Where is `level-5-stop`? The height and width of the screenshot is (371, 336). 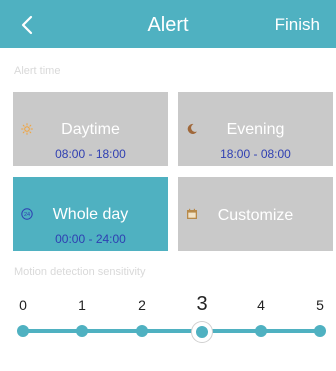 level-5-stop is located at coordinates (320, 331).